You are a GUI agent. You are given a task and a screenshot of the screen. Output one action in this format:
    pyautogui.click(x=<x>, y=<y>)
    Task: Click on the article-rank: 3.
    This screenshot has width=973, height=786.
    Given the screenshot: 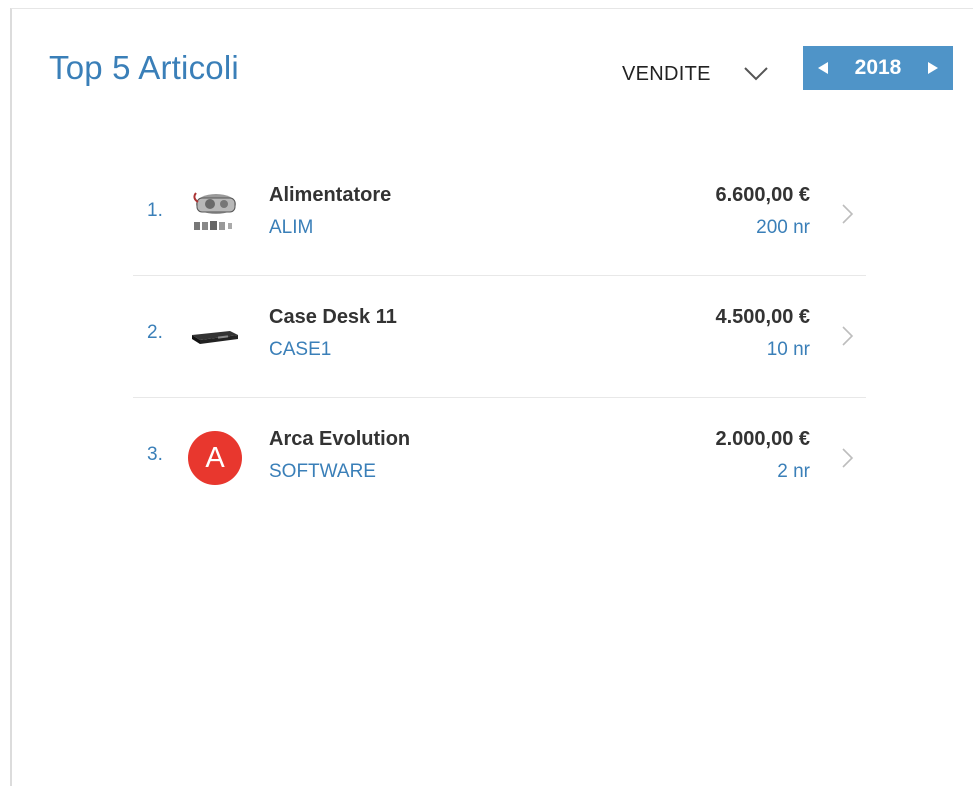 What is the action you would take?
    pyautogui.click(x=155, y=454)
    